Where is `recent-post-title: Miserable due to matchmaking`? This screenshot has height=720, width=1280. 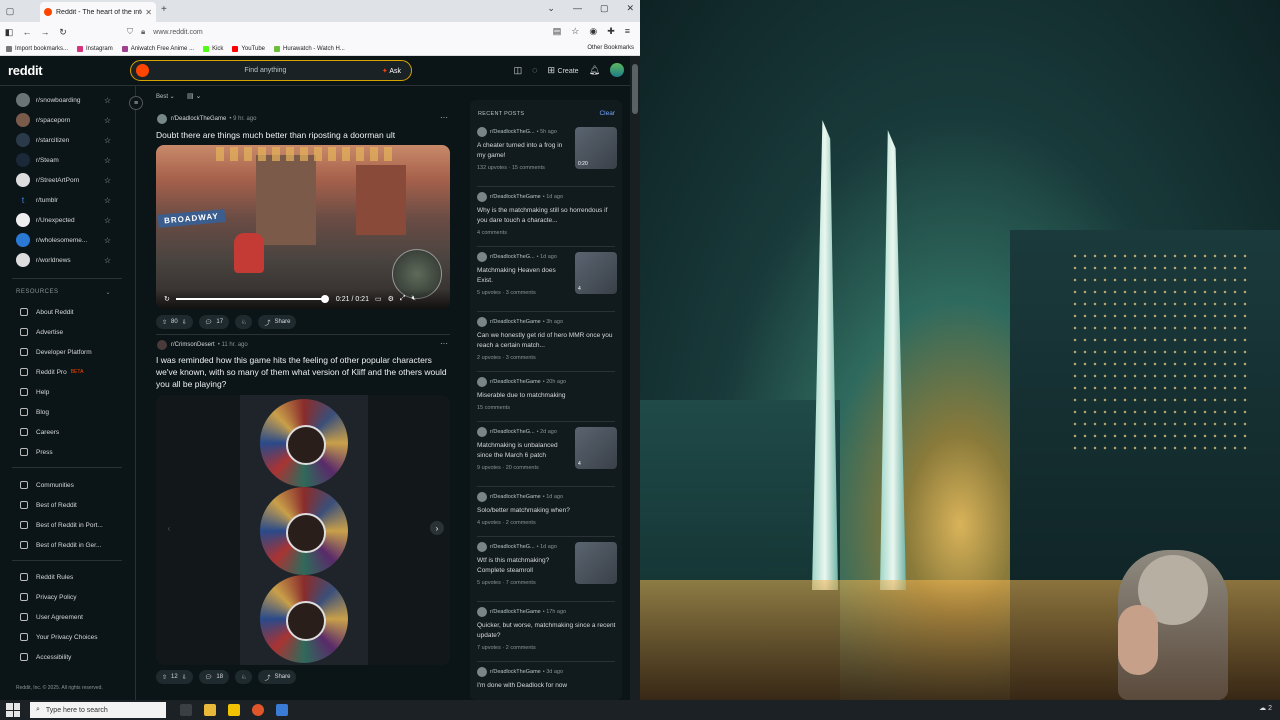
recent-post-title: Miserable due to matchmaking is located at coordinates (547, 396).